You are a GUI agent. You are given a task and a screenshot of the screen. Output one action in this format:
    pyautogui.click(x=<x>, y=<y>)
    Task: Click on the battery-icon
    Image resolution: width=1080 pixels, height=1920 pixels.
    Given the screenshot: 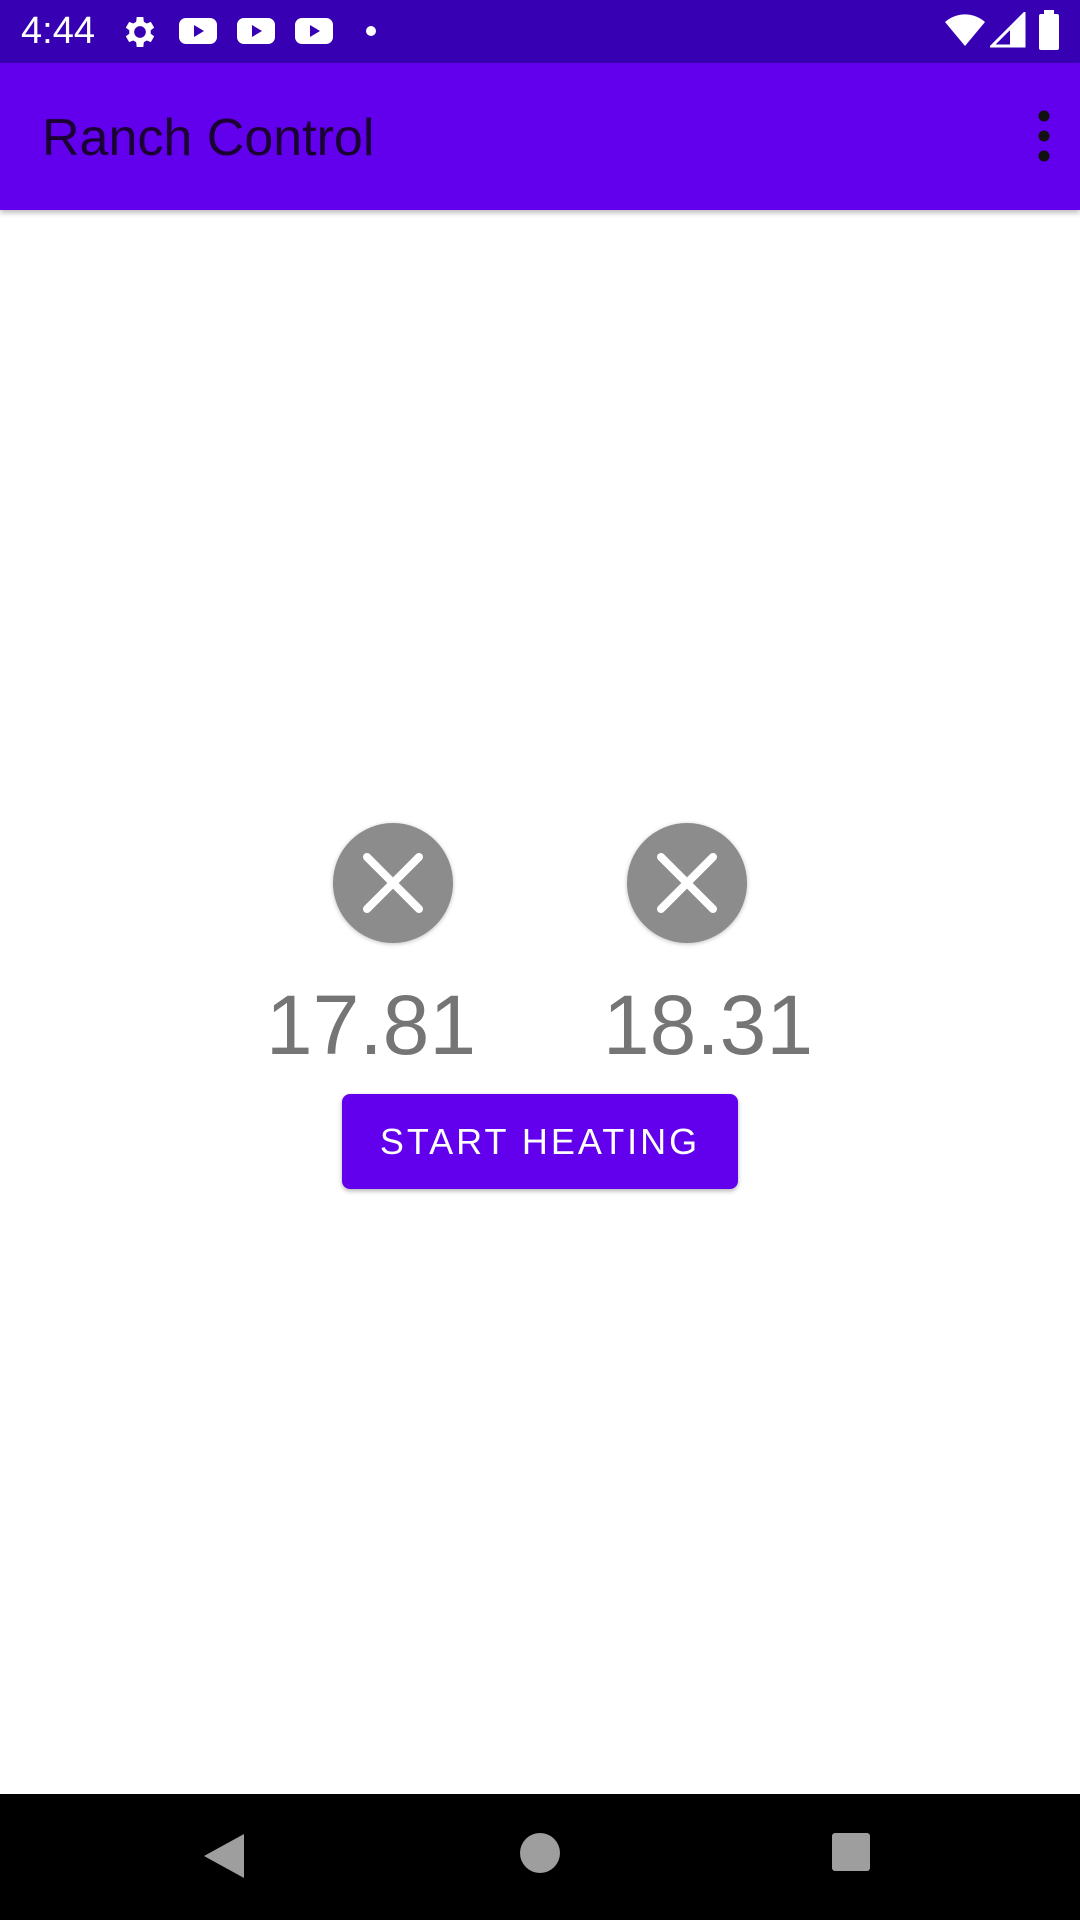 What is the action you would take?
    pyautogui.click(x=1049, y=30)
    